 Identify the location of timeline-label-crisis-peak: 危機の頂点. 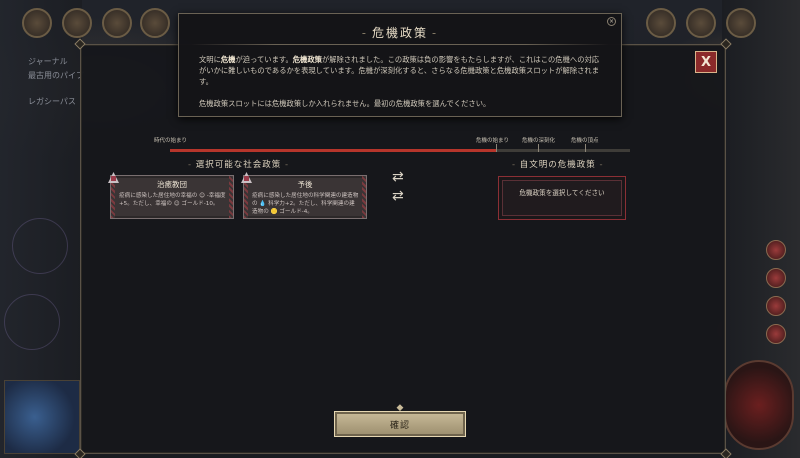
(585, 141).